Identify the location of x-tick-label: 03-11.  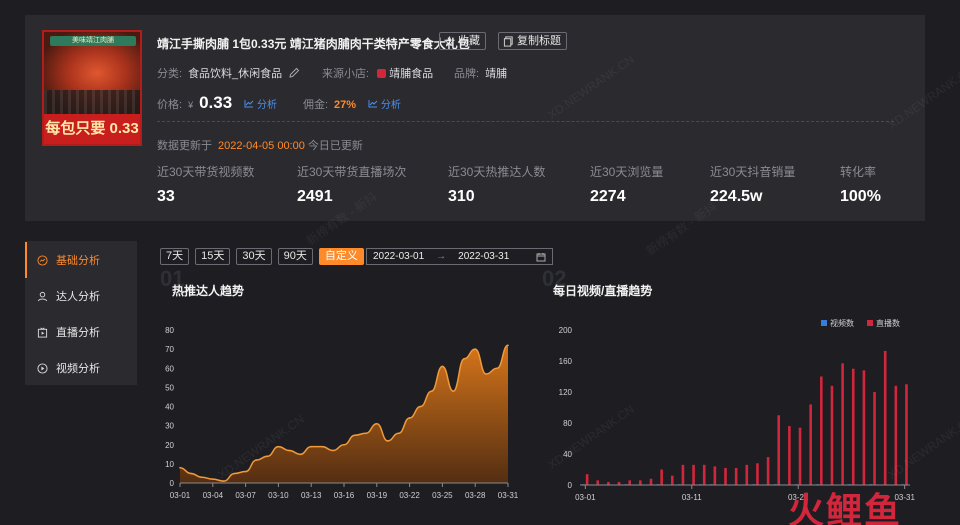
(692, 497).